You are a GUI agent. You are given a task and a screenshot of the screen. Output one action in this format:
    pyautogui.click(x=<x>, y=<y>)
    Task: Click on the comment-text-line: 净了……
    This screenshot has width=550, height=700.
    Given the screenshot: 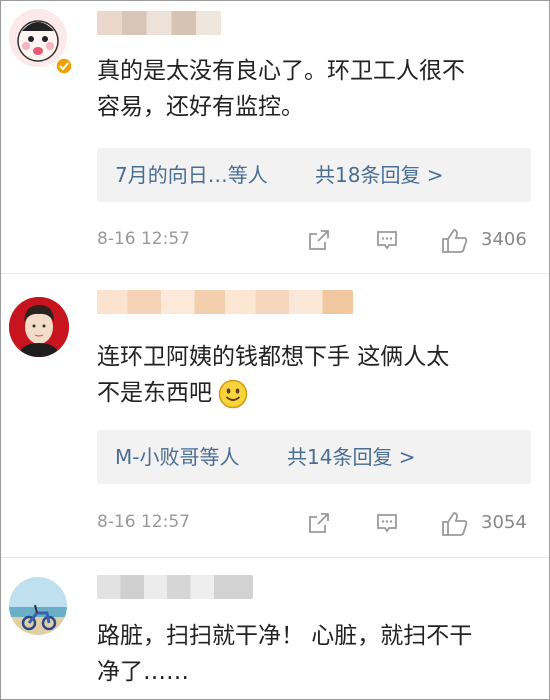 What is the action you would take?
    pyautogui.click(x=143, y=672)
    